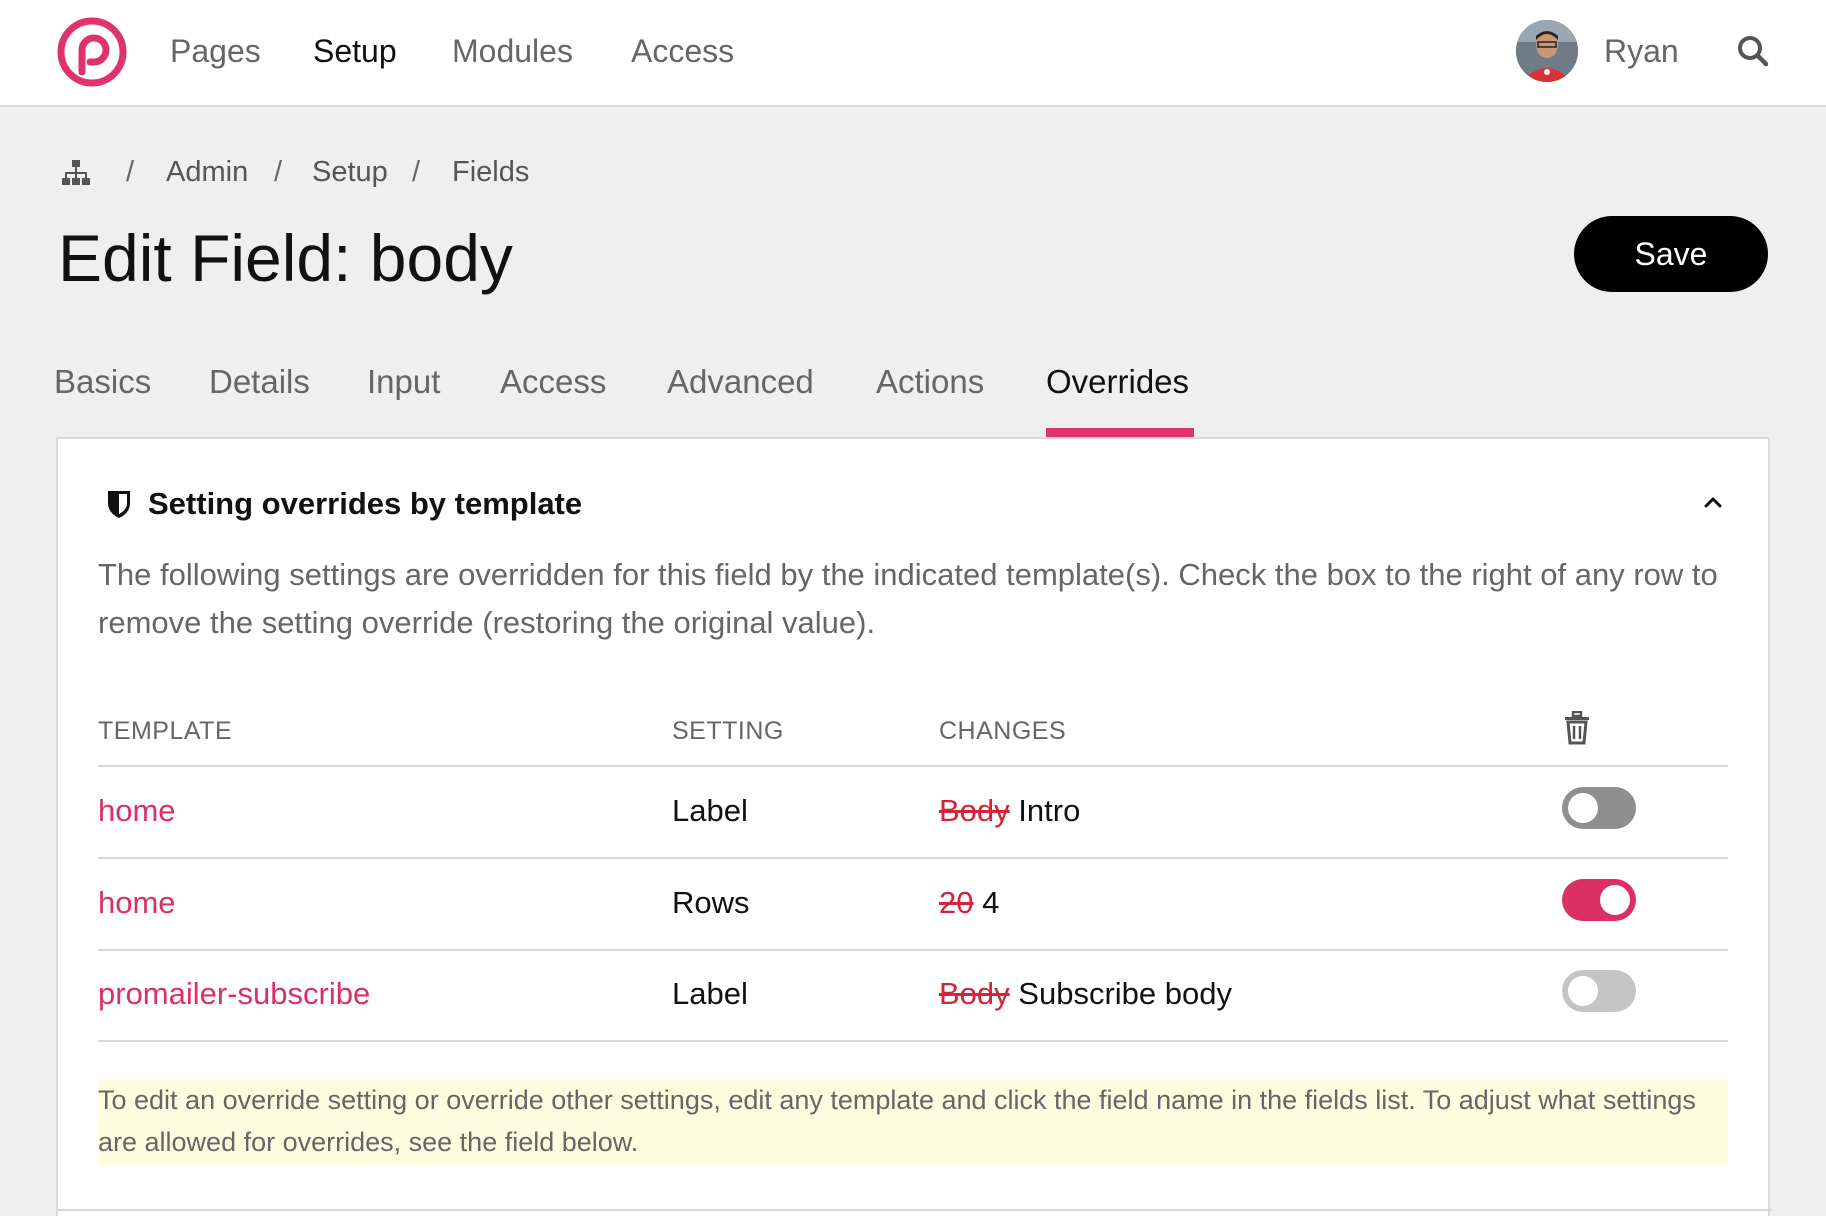  What do you see at coordinates (728, 731) in the screenshot?
I see `column-header-setting: SETTING` at bounding box center [728, 731].